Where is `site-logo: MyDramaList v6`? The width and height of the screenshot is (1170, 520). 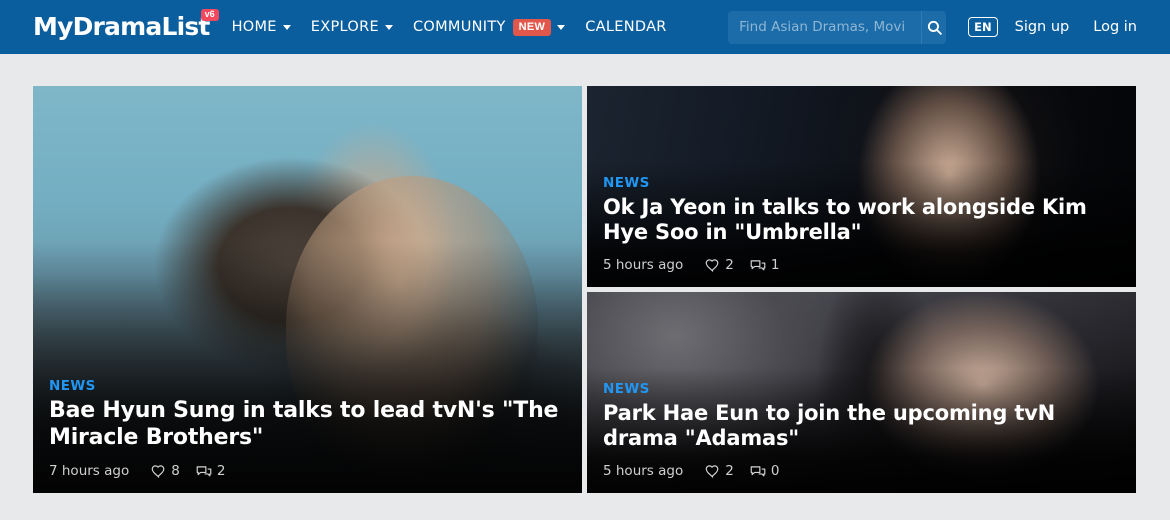 site-logo: MyDramaList v6 is located at coordinates (126, 25).